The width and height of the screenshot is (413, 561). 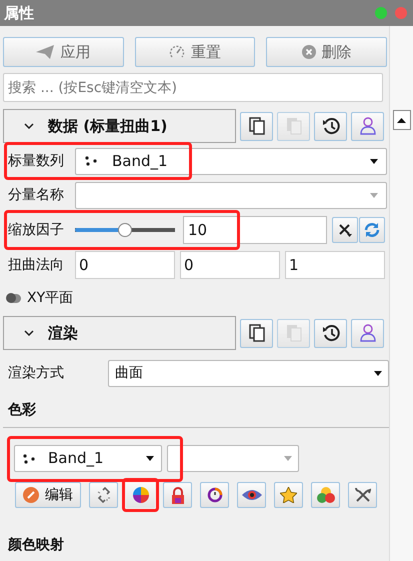 I want to click on broken-link-icon, so click(x=104, y=495).